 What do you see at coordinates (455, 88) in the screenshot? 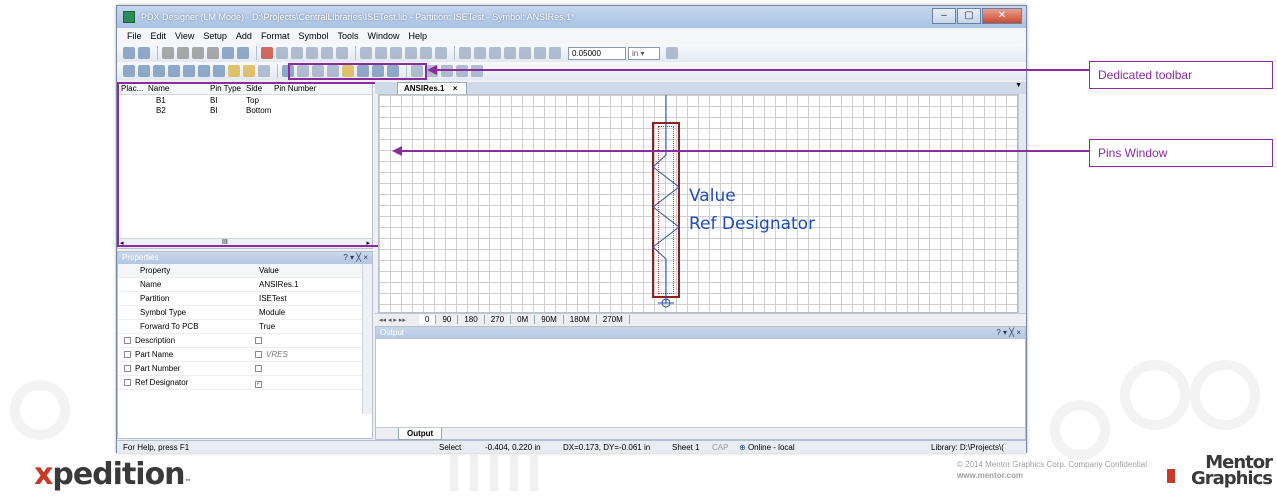
I see `tab-close-icon: ×` at bounding box center [455, 88].